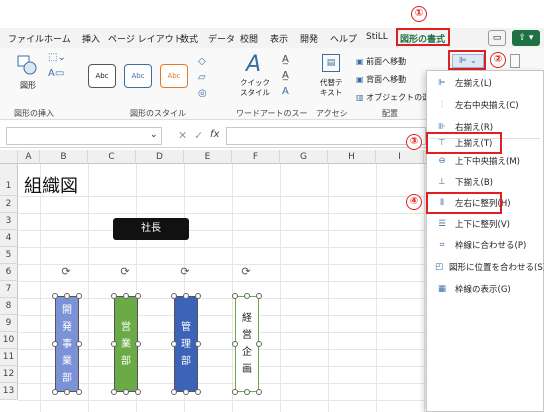 This screenshot has width=544, height=412. Describe the element at coordinates (9, 391) in the screenshot. I see `row-header-13: 13` at that location.